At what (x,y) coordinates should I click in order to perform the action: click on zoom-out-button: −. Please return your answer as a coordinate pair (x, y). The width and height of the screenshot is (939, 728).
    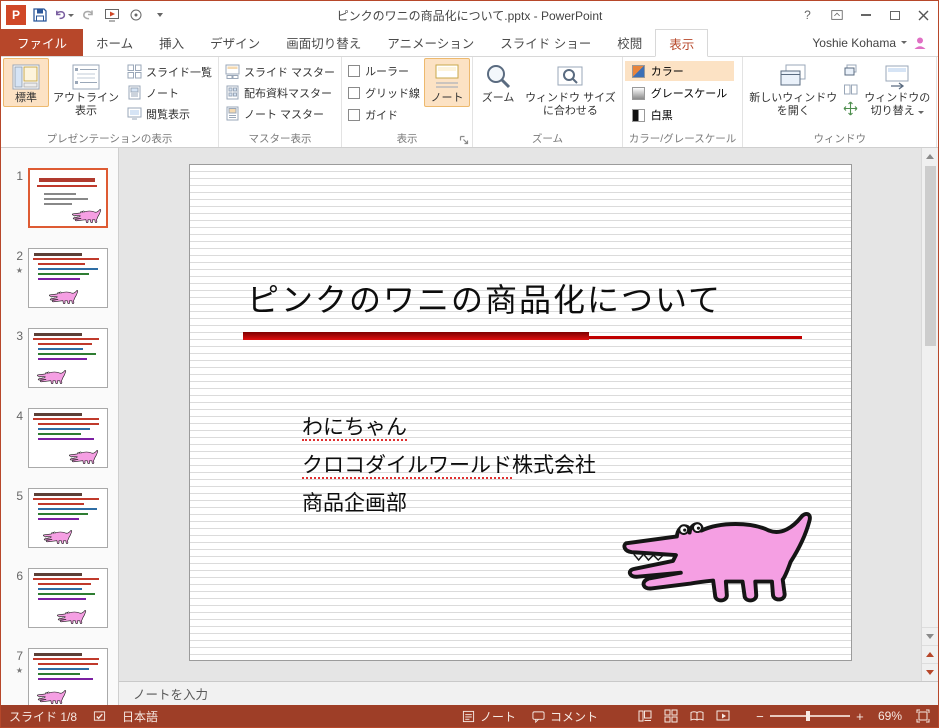
    Looking at the image, I should click on (760, 716).